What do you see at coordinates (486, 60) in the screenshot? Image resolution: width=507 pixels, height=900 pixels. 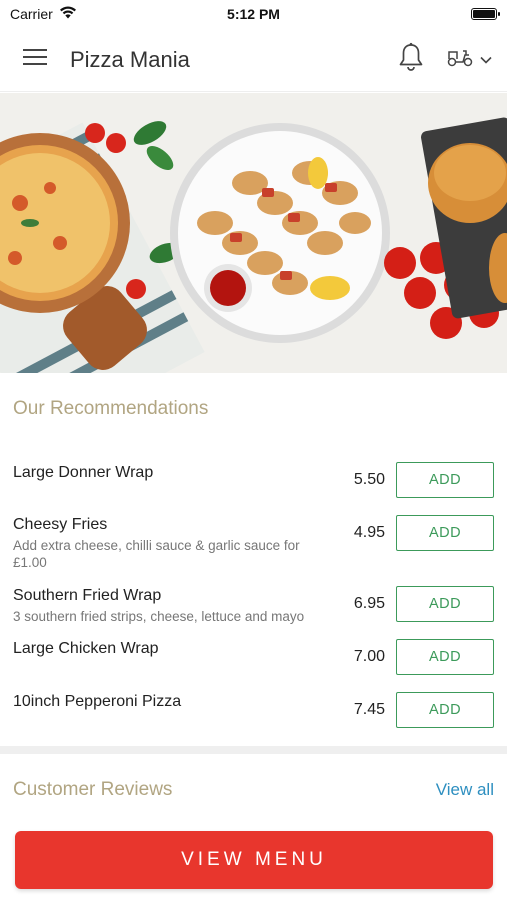 I see `chevron-down-icon` at bounding box center [486, 60].